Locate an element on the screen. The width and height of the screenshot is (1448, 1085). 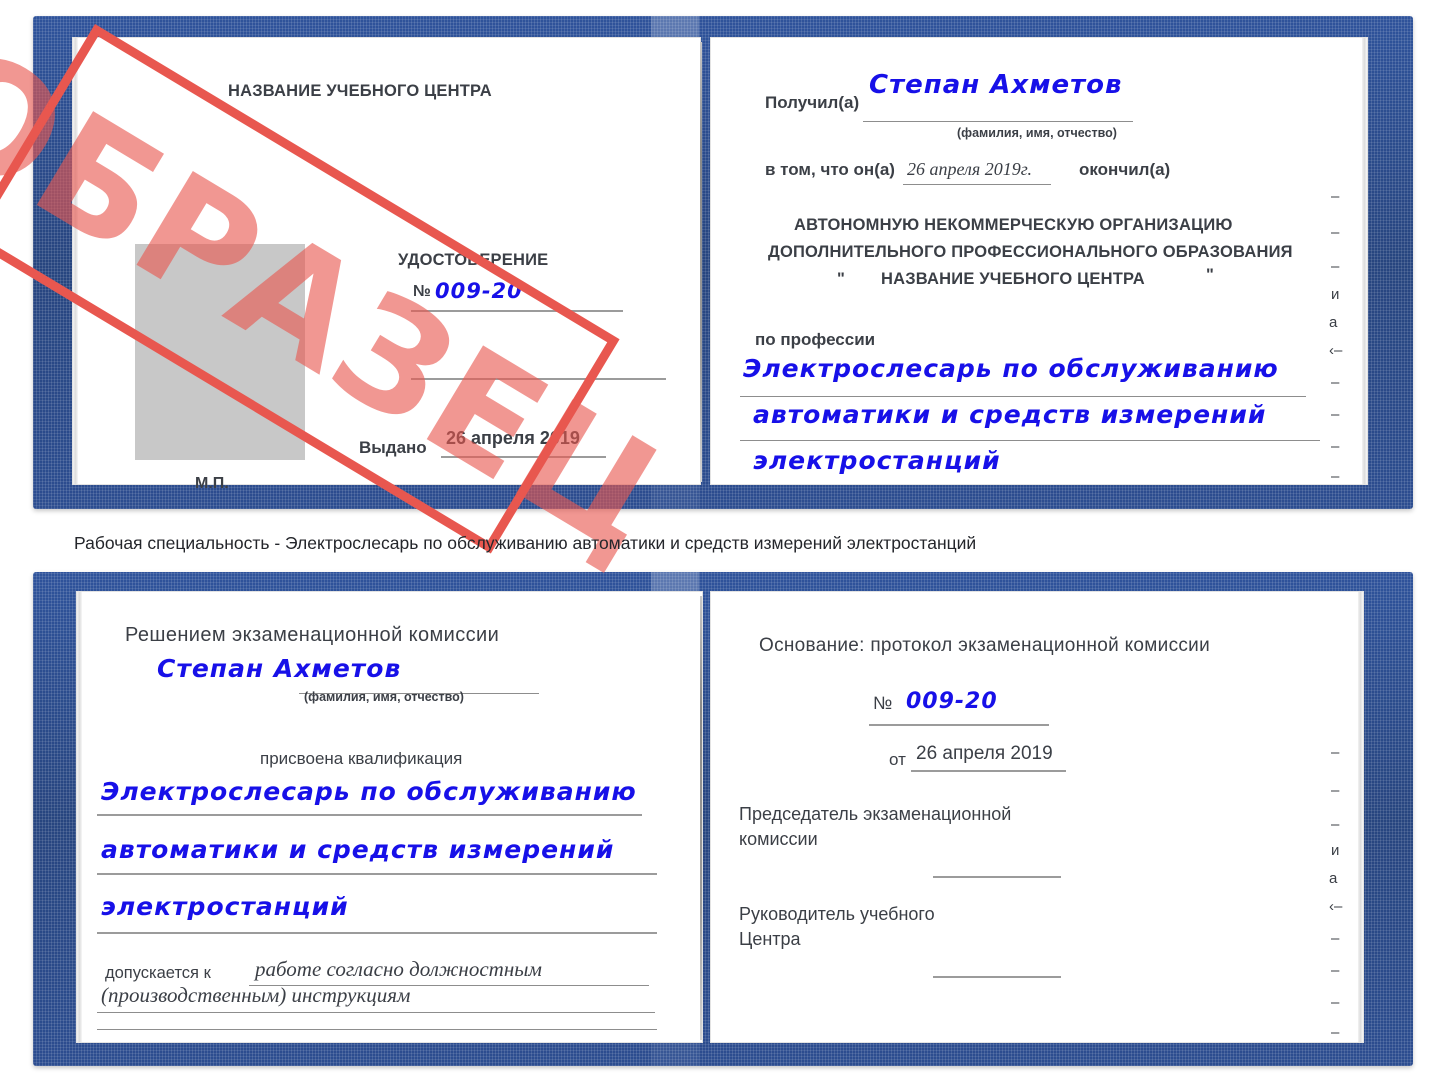
head-label-line-2: Центра is located at coordinates (770, 939).